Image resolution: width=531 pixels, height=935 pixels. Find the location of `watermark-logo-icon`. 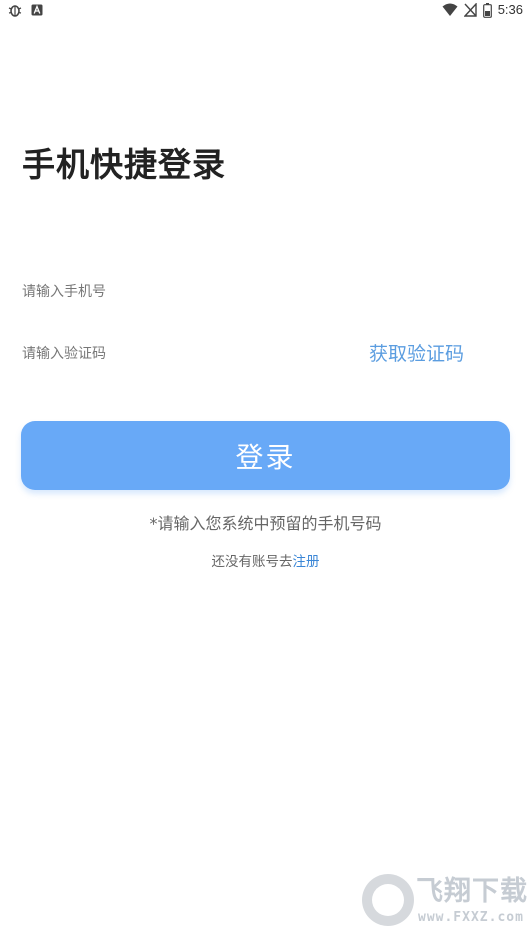

watermark-logo-icon is located at coordinates (388, 900).